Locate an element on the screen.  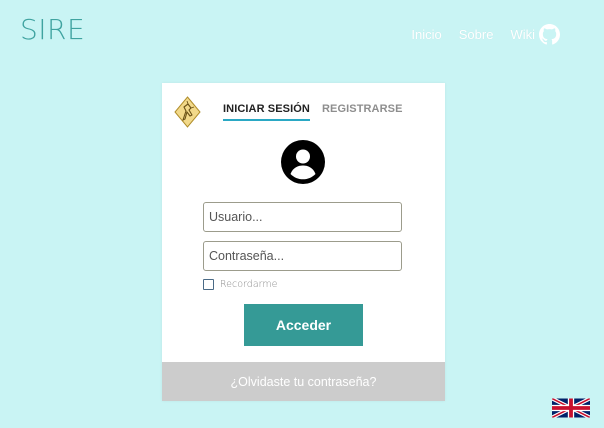
account-circle-icon is located at coordinates (303, 162).